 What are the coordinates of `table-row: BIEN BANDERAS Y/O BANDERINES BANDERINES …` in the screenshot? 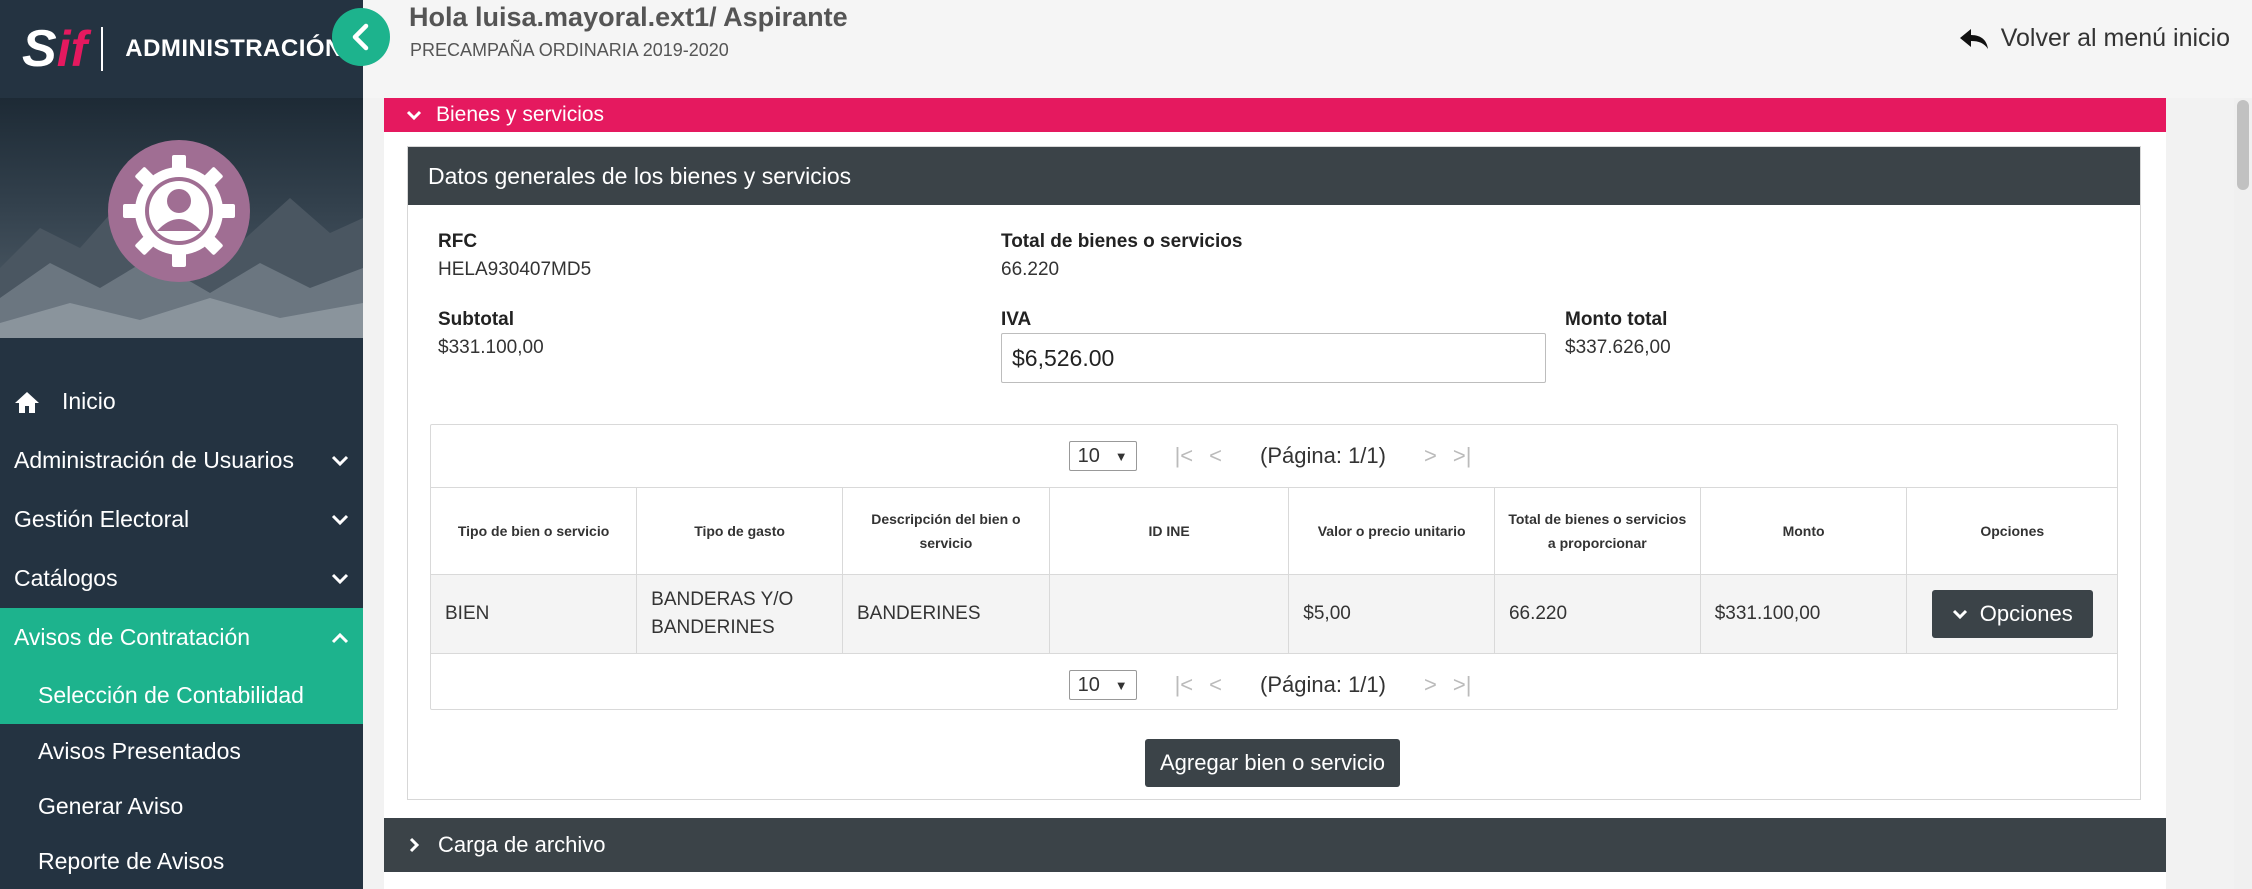 It's located at (1274, 614).